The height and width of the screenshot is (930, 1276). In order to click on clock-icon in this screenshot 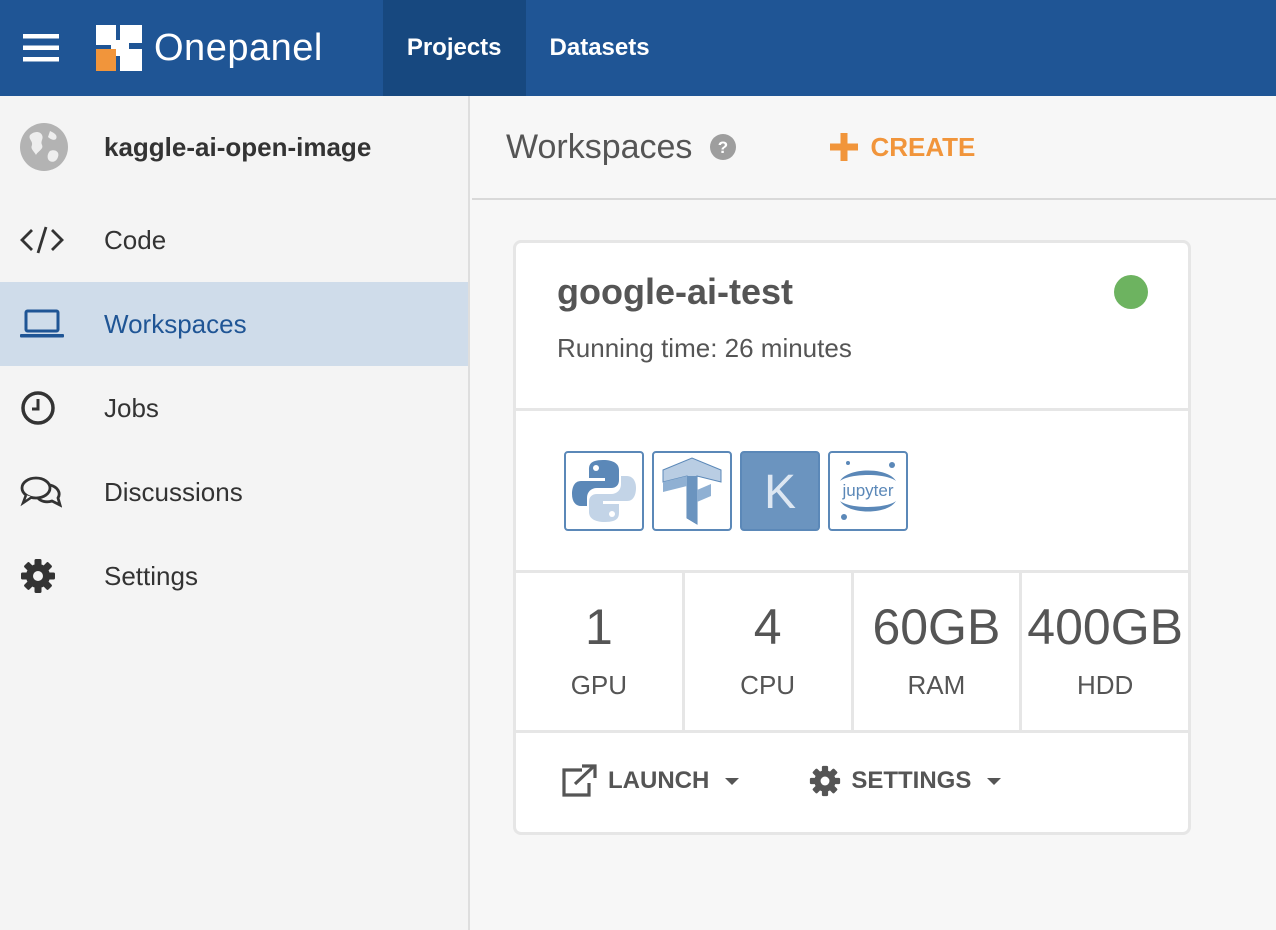, I will do `click(43, 408)`.